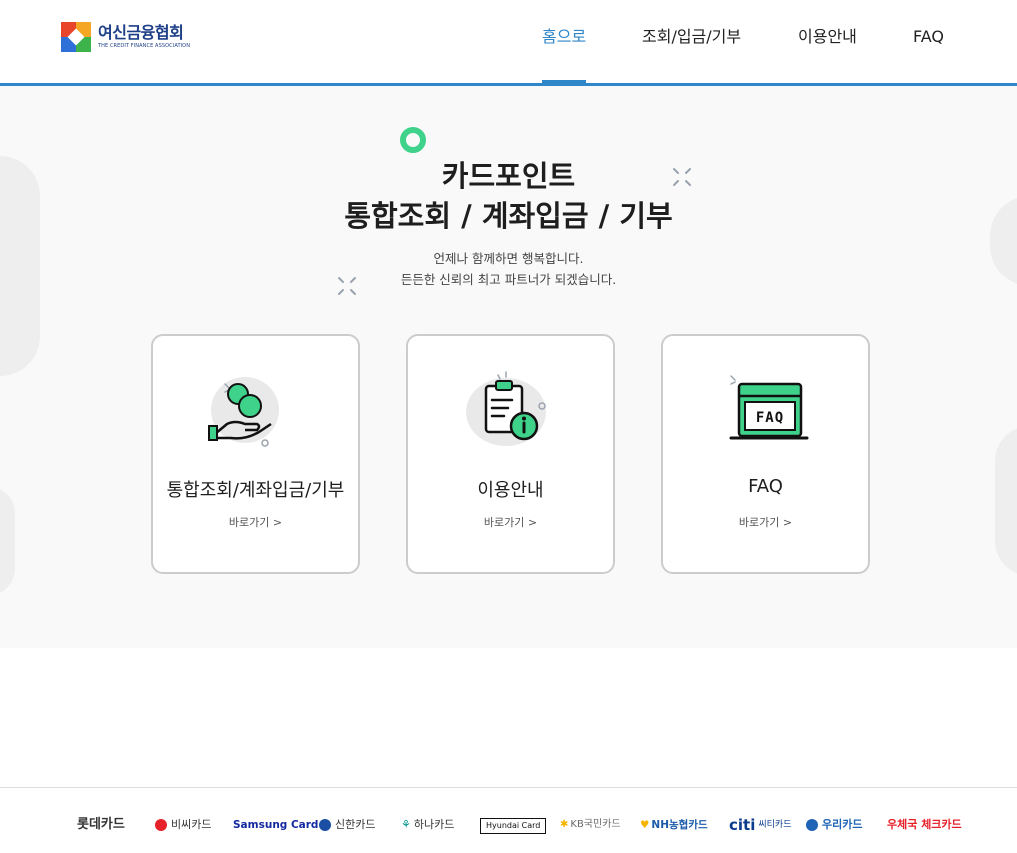 The height and width of the screenshot is (853, 1017). What do you see at coordinates (406, 824) in the screenshot?
I see `hana-logo-icon: ⚘` at bounding box center [406, 824].